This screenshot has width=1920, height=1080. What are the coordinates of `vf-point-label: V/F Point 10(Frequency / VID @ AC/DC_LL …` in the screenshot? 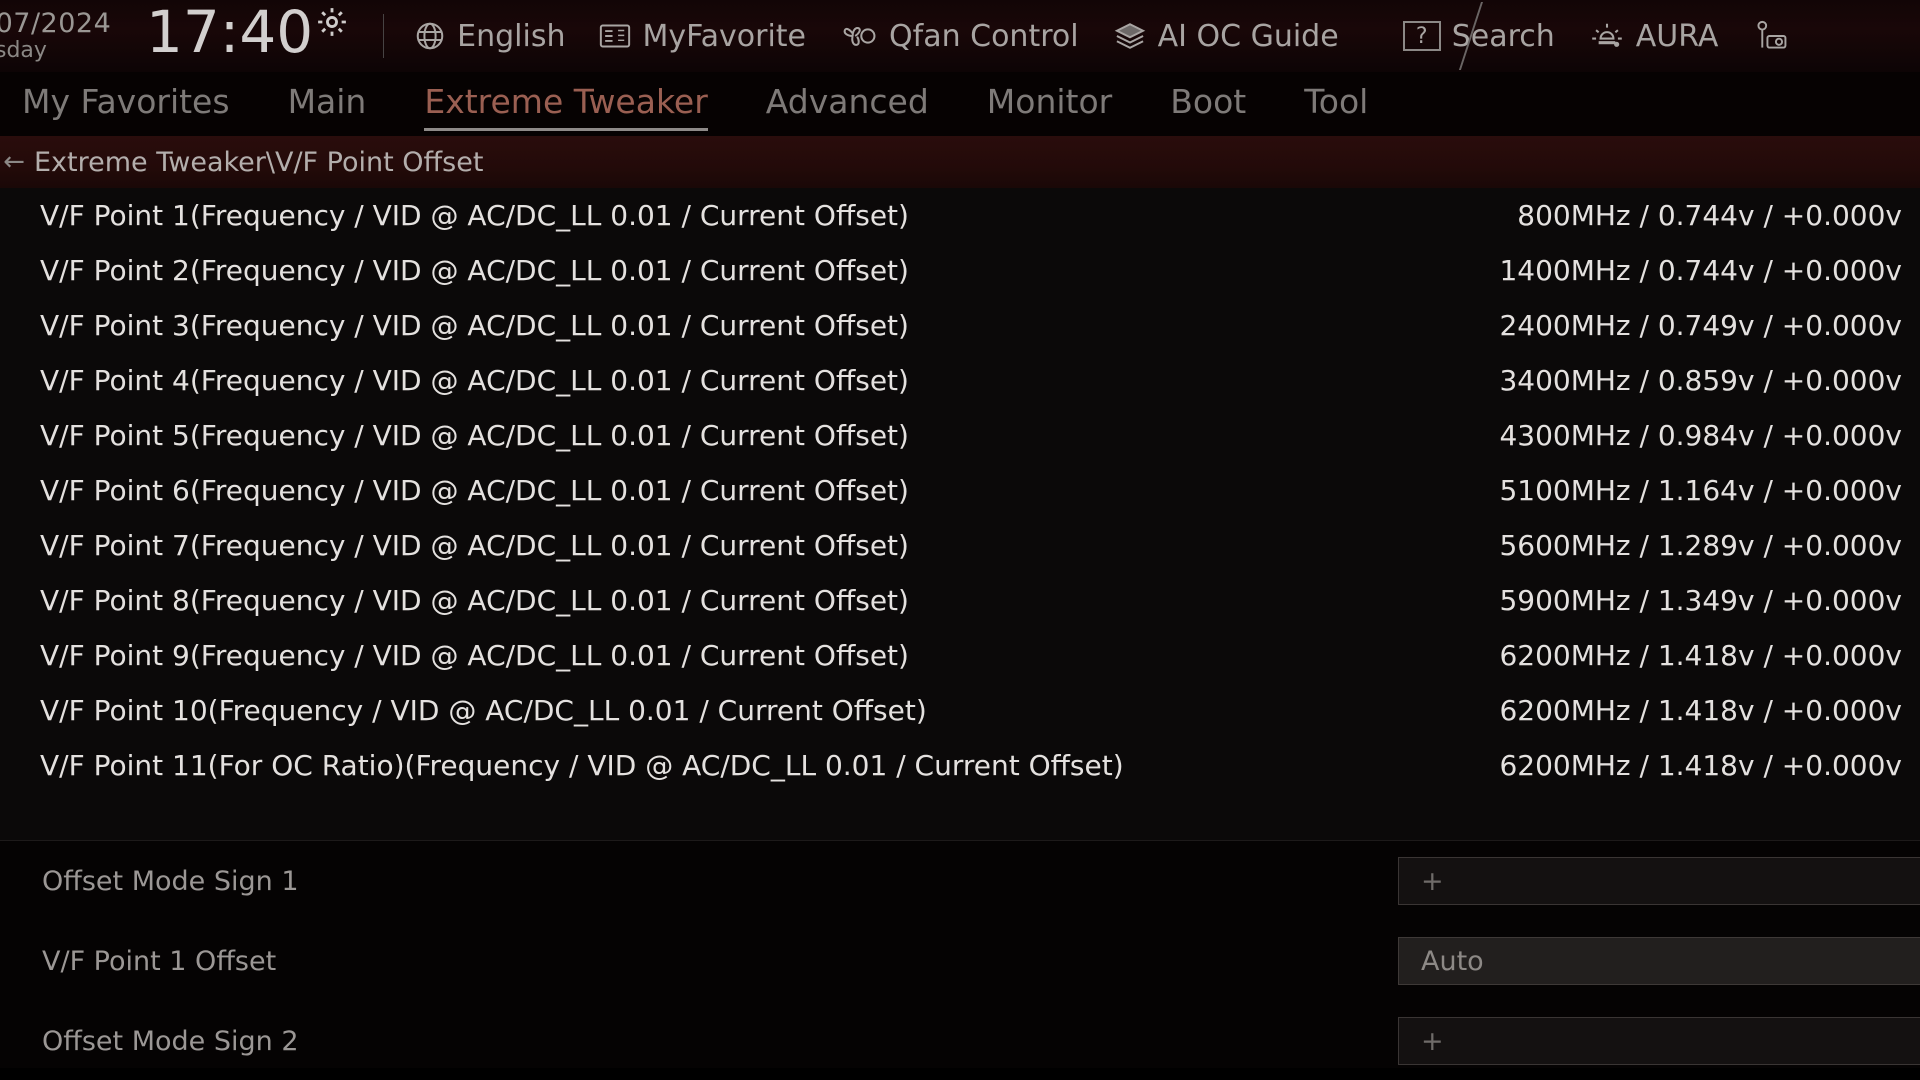 It's located at (483, 710).